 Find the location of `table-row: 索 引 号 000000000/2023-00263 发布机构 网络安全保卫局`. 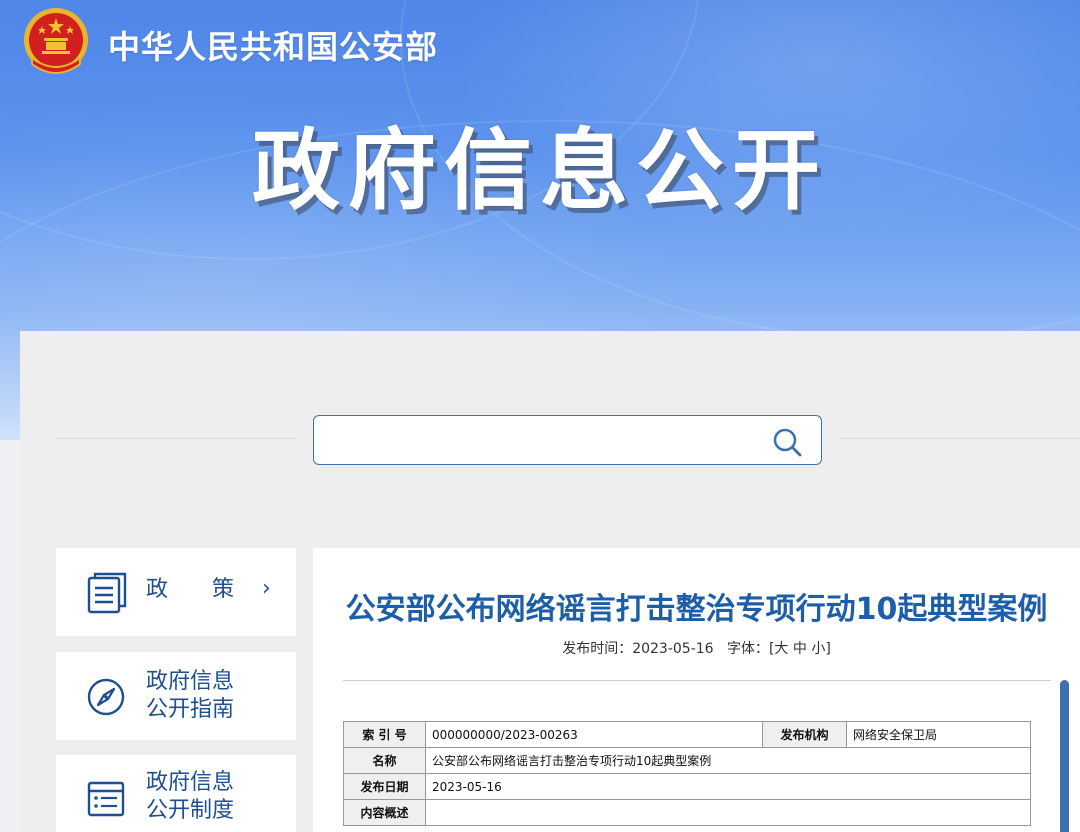

table-row: 索 引 号 000000000/2023-00263 发布机构 网络安全保卫局 is located at coordinates (687, 734).